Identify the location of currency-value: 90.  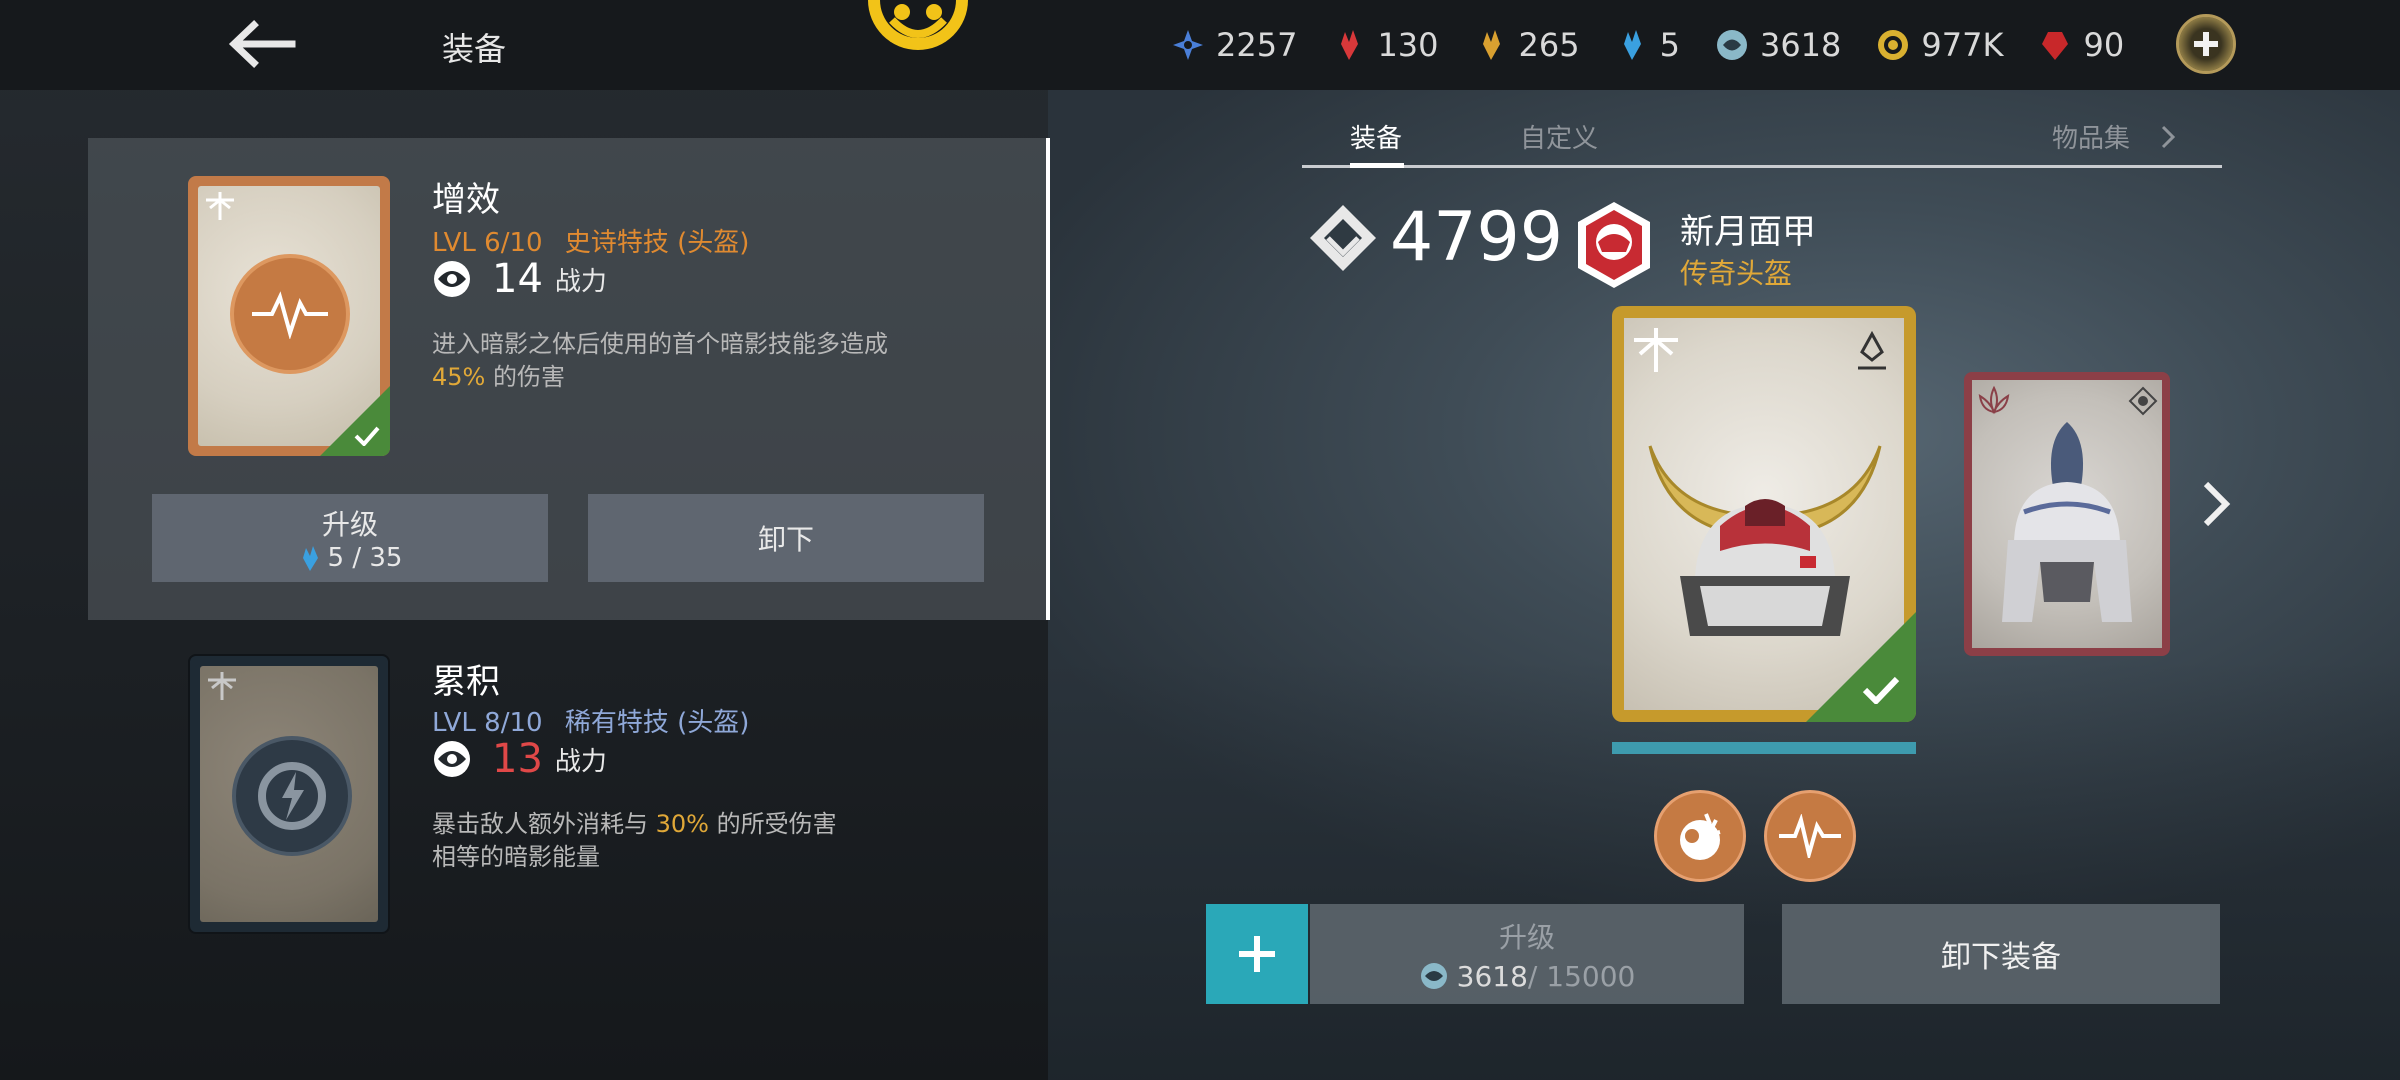
(2104, 45).